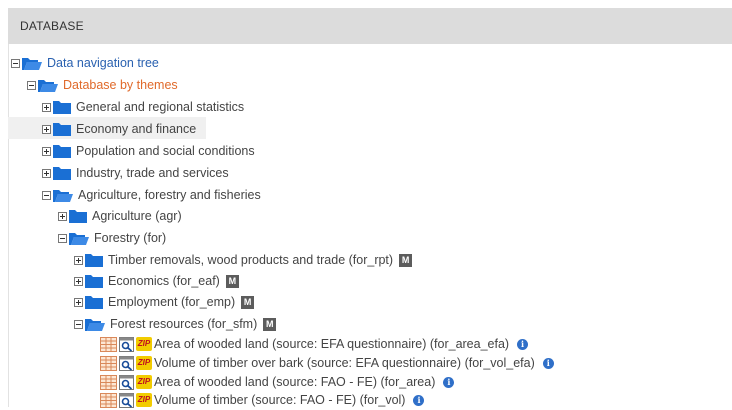 The image size is (732, 410). I want to click on tree-node-label: Economy and finance, so click(136, 129).